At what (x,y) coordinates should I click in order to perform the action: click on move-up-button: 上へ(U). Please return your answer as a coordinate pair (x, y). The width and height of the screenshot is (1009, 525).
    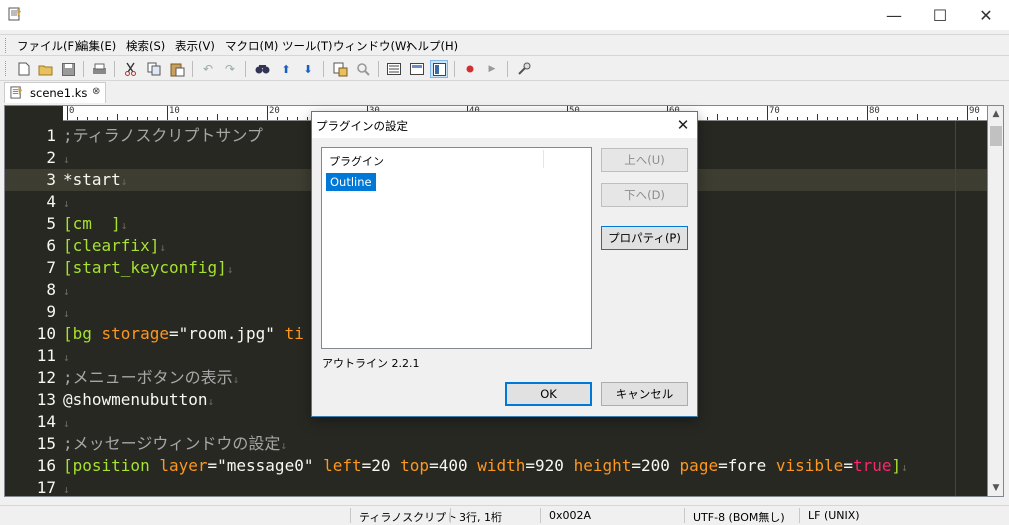
    Looking at the image, I should click on (644, 160).